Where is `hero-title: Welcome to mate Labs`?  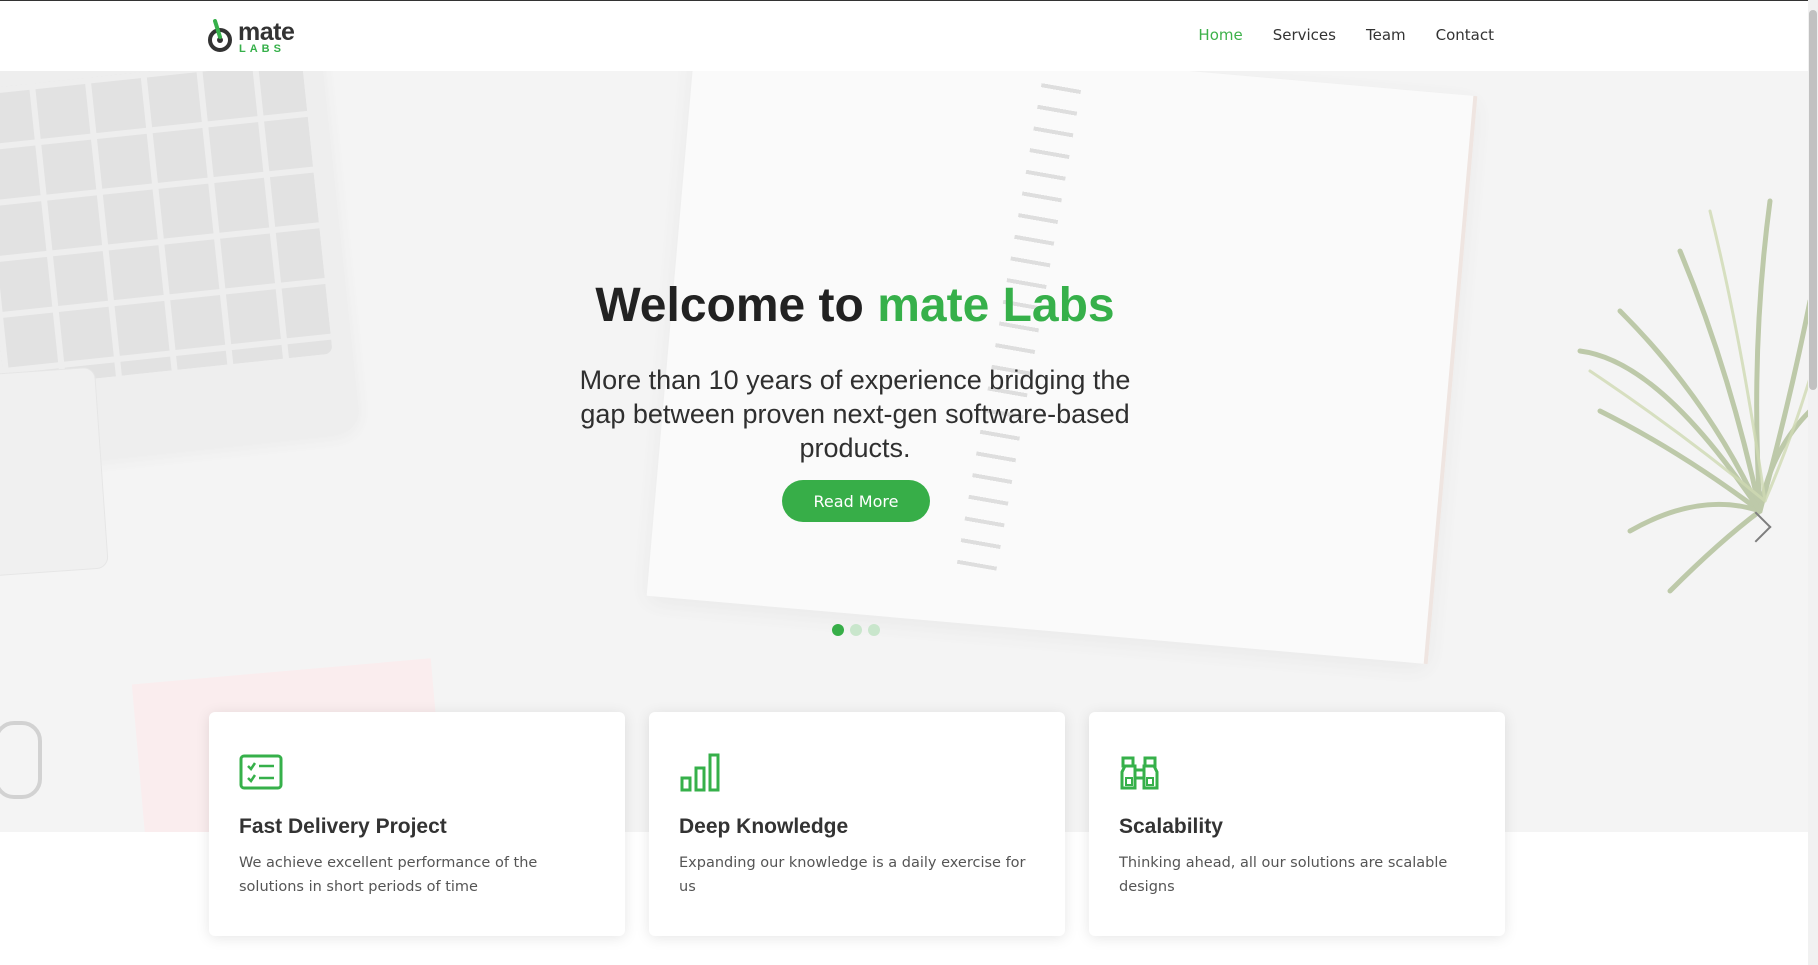
hero-title: Welcome to mate Labs is located at coordinates (855, 305).